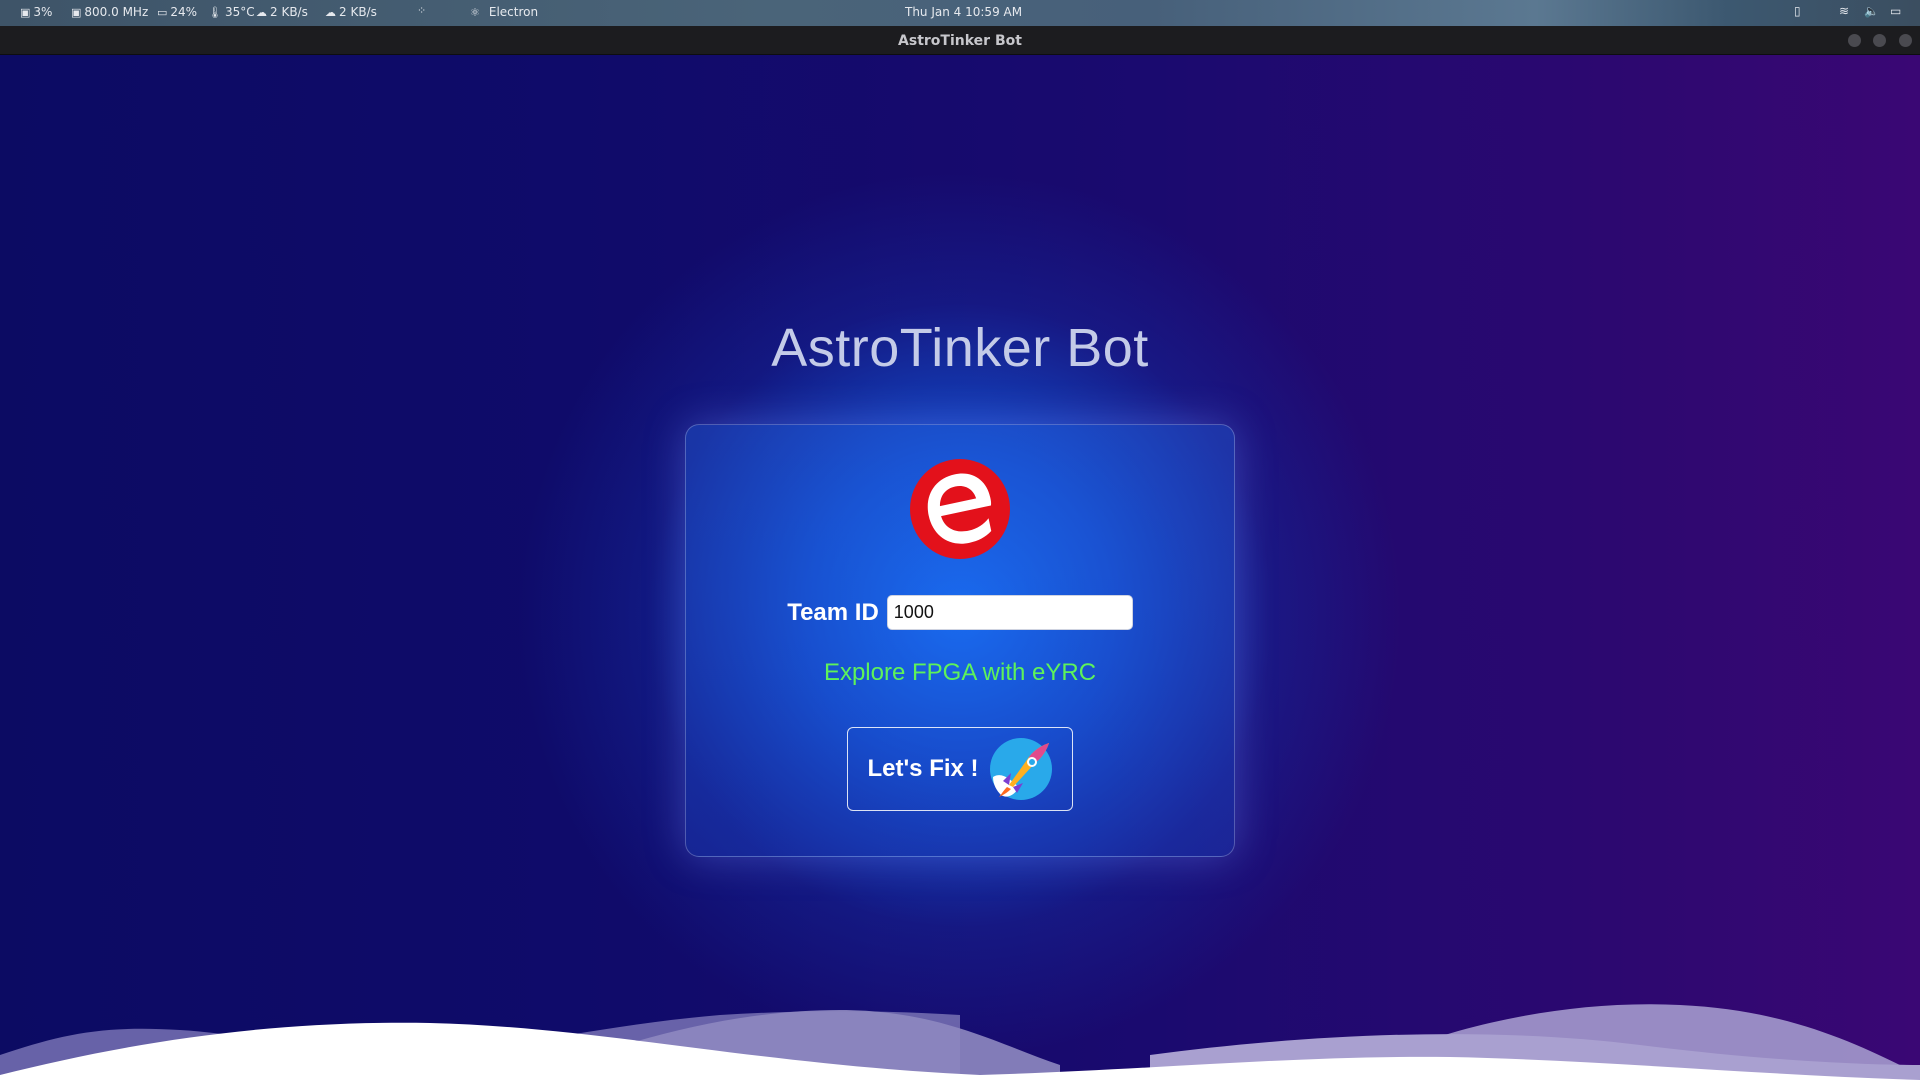 The image size is (1920, 1080). I want to click on cloud-download-icon: ☁, so click(261, 12).